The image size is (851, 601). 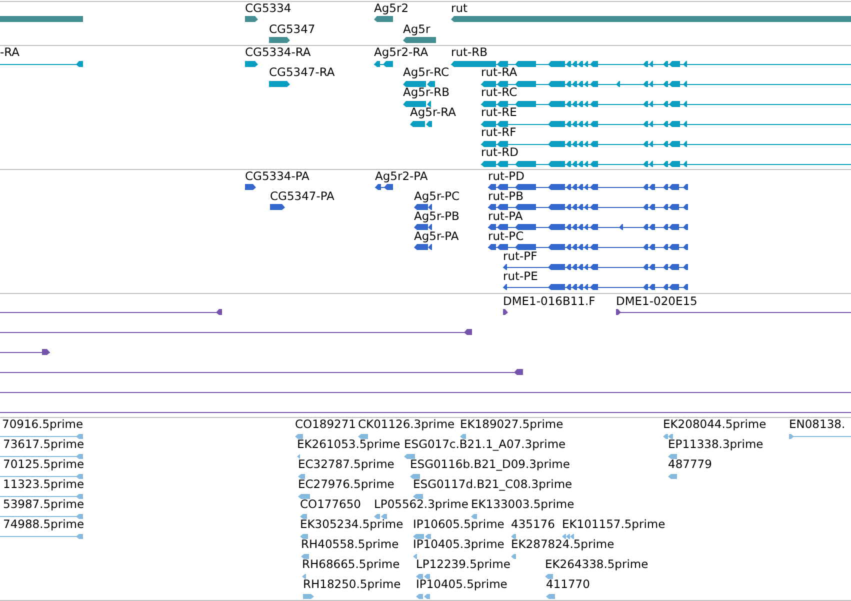 I want to click on transcript-label: CG5334-RA, so click(x=278, y=52).